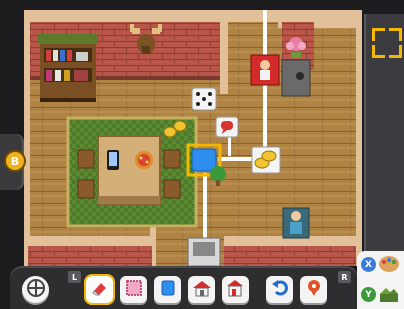 The width and height of the screenshot is (404, 309). I want to click on pin-tool-button, so click(313, 289).